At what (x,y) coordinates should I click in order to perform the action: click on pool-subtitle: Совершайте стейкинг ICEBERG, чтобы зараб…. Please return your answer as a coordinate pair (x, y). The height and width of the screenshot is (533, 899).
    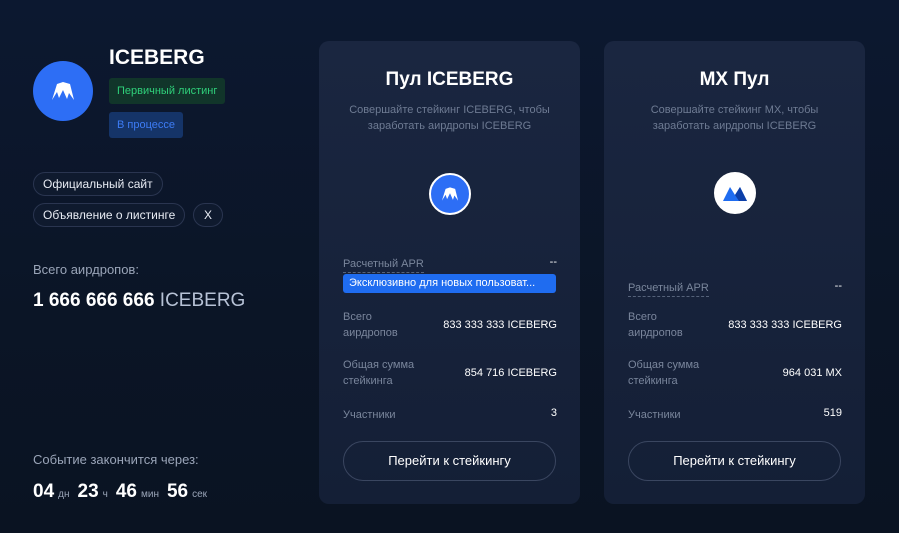
    Looking at the image, I should click on (449, 118).